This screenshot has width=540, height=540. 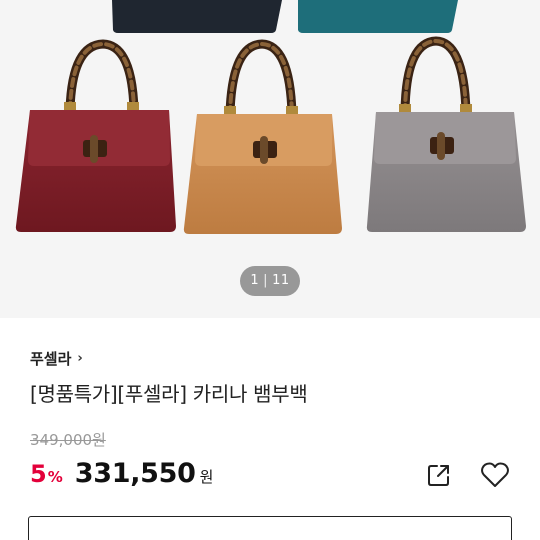 What do you see at coordinates (95, 135) in the screenshot?
I see `burgundy-bag` at bounding box center [95, 135].